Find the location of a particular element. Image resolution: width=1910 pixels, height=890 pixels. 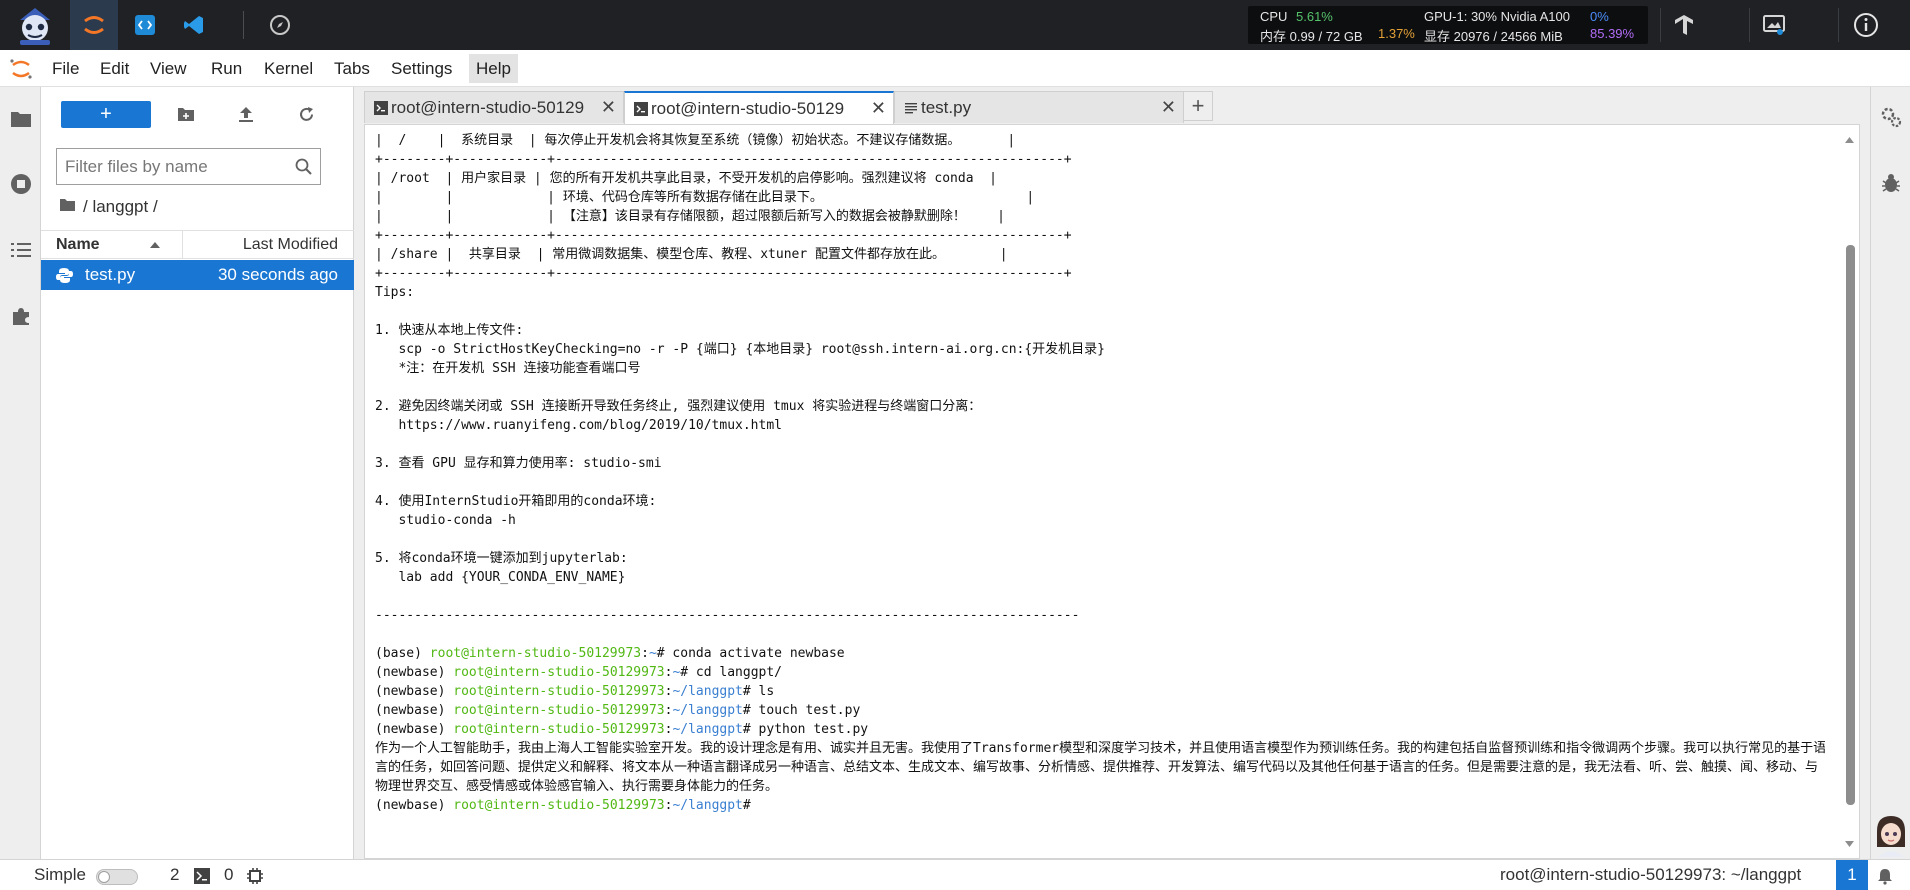

new-launcher-button: + is located at coordinates (106, 114).